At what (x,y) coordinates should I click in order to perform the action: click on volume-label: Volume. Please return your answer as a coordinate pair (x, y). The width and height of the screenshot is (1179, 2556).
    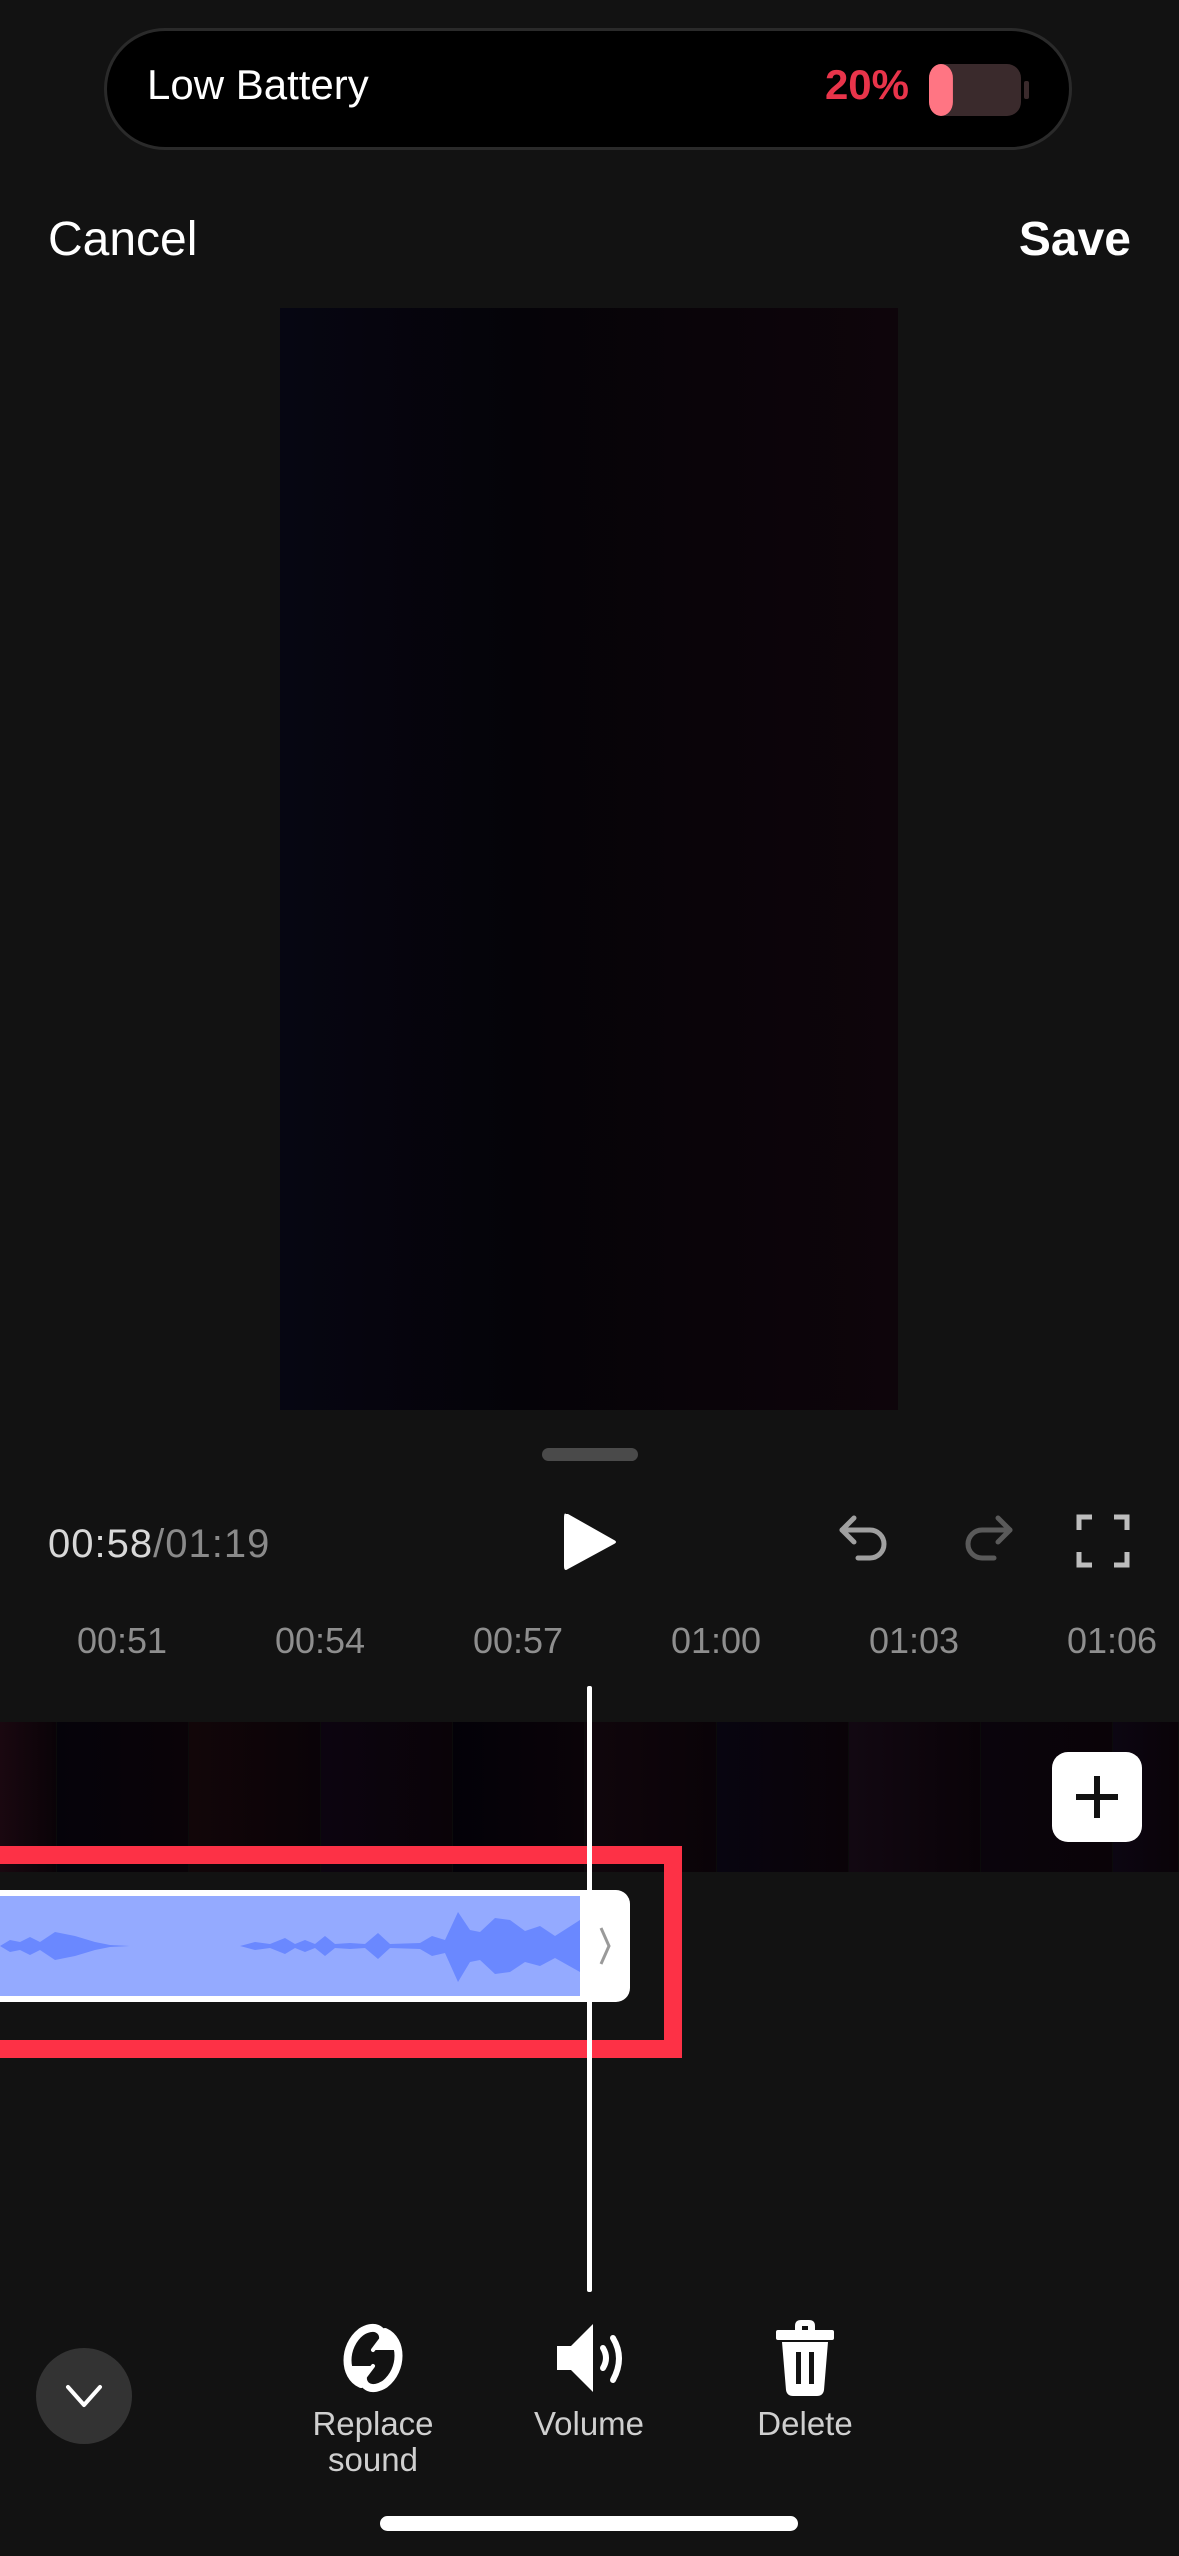
    Looking at the image, I should click on (589, 2423).